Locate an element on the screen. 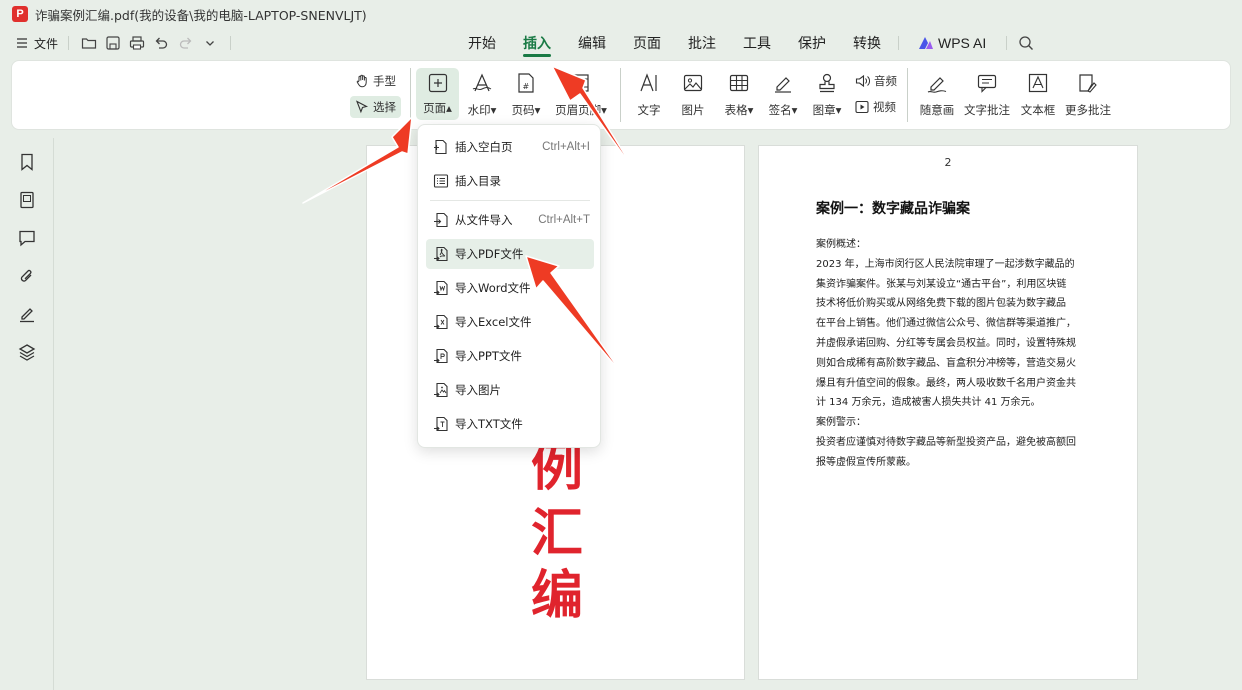 The width and height of the screenshot is (1242, 690). ppt-file-icon is located at coordinates (441, 356).